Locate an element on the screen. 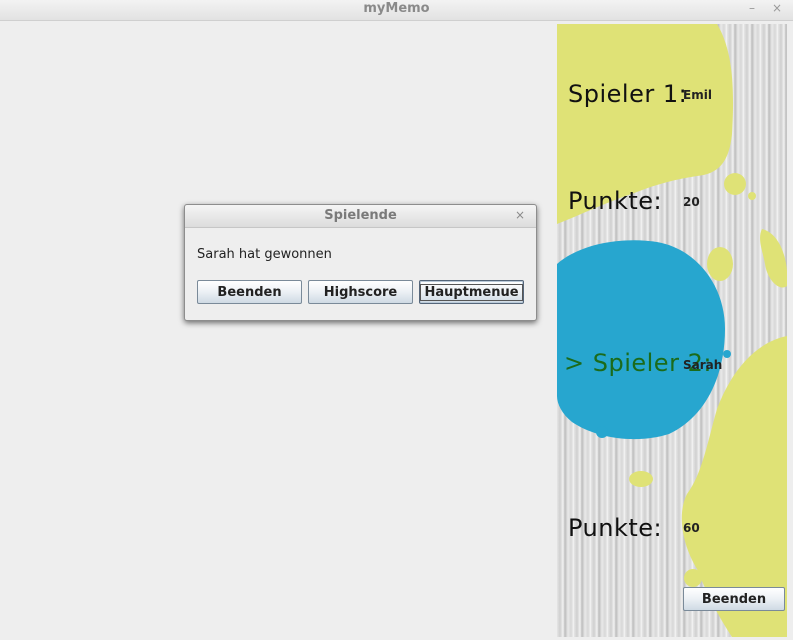  player1-points-label: Punkte: is located at coordinates (615, 201).